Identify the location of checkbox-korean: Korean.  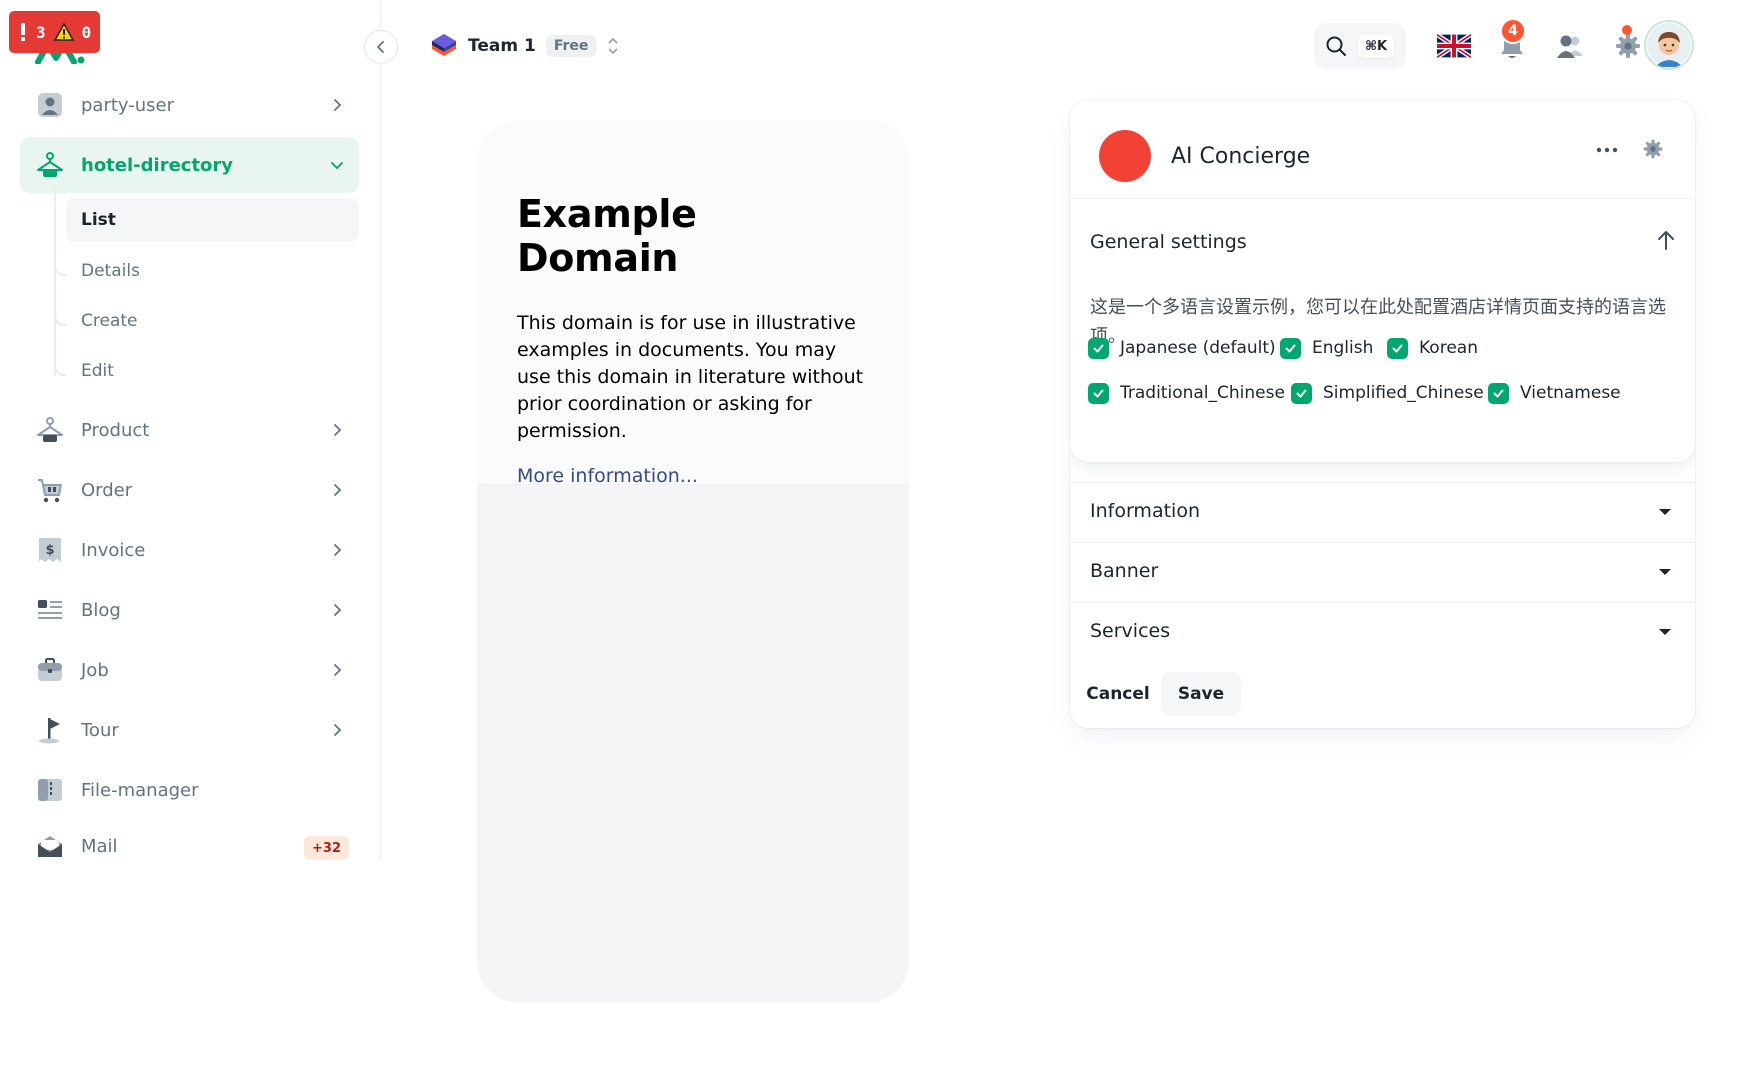
(1432, 348).